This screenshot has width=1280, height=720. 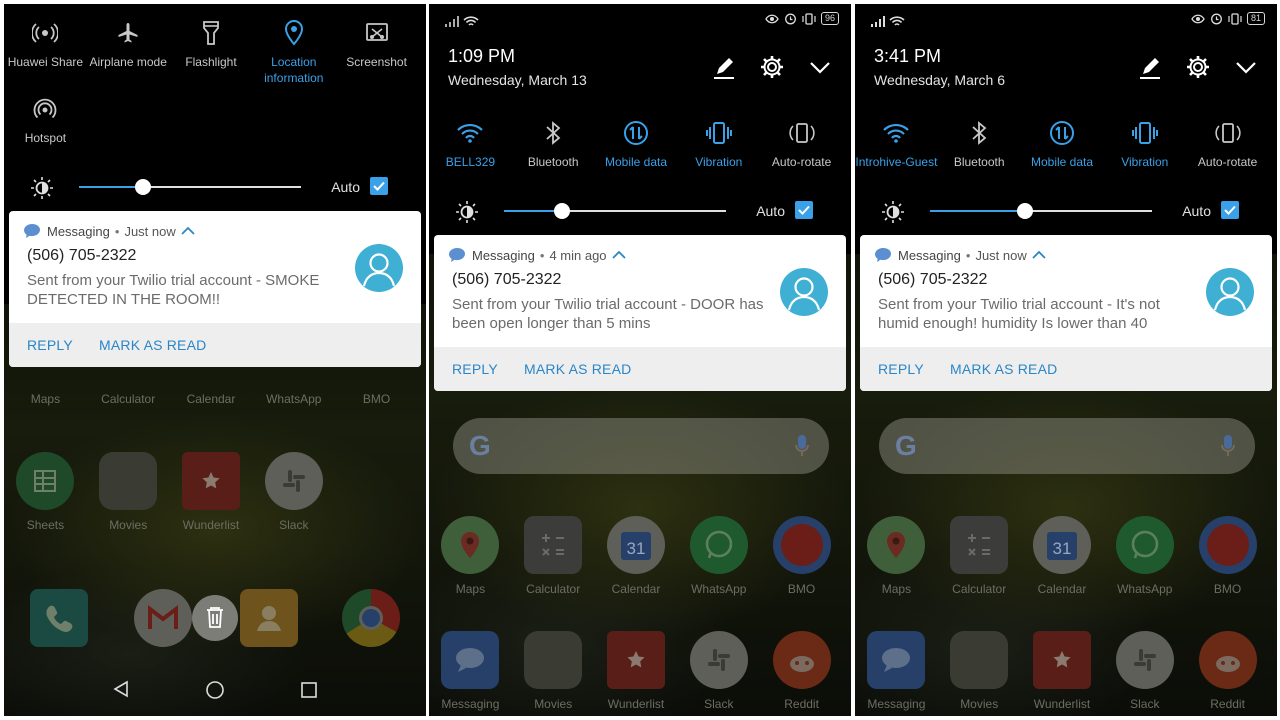 What do you see at coordinates (215, 618) in the screenshot?
I see `trash-icon` at bounding box center [215, 618].